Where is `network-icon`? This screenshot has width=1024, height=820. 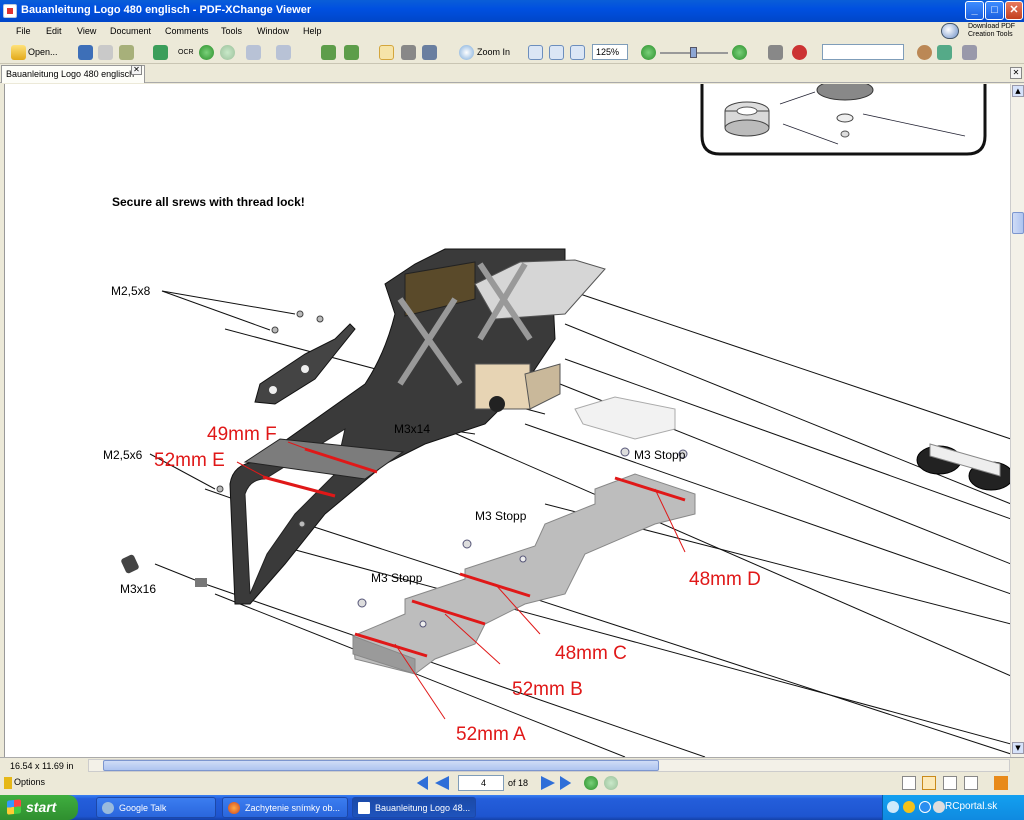
network-icon is located at coordinates (925, 807).